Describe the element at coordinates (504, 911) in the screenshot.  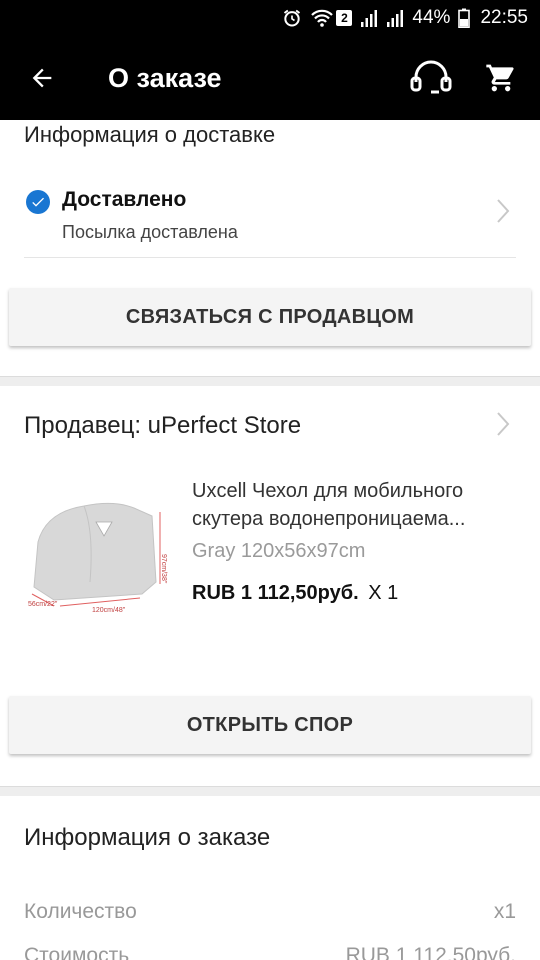
I see `order-info-value: x1` at that location.